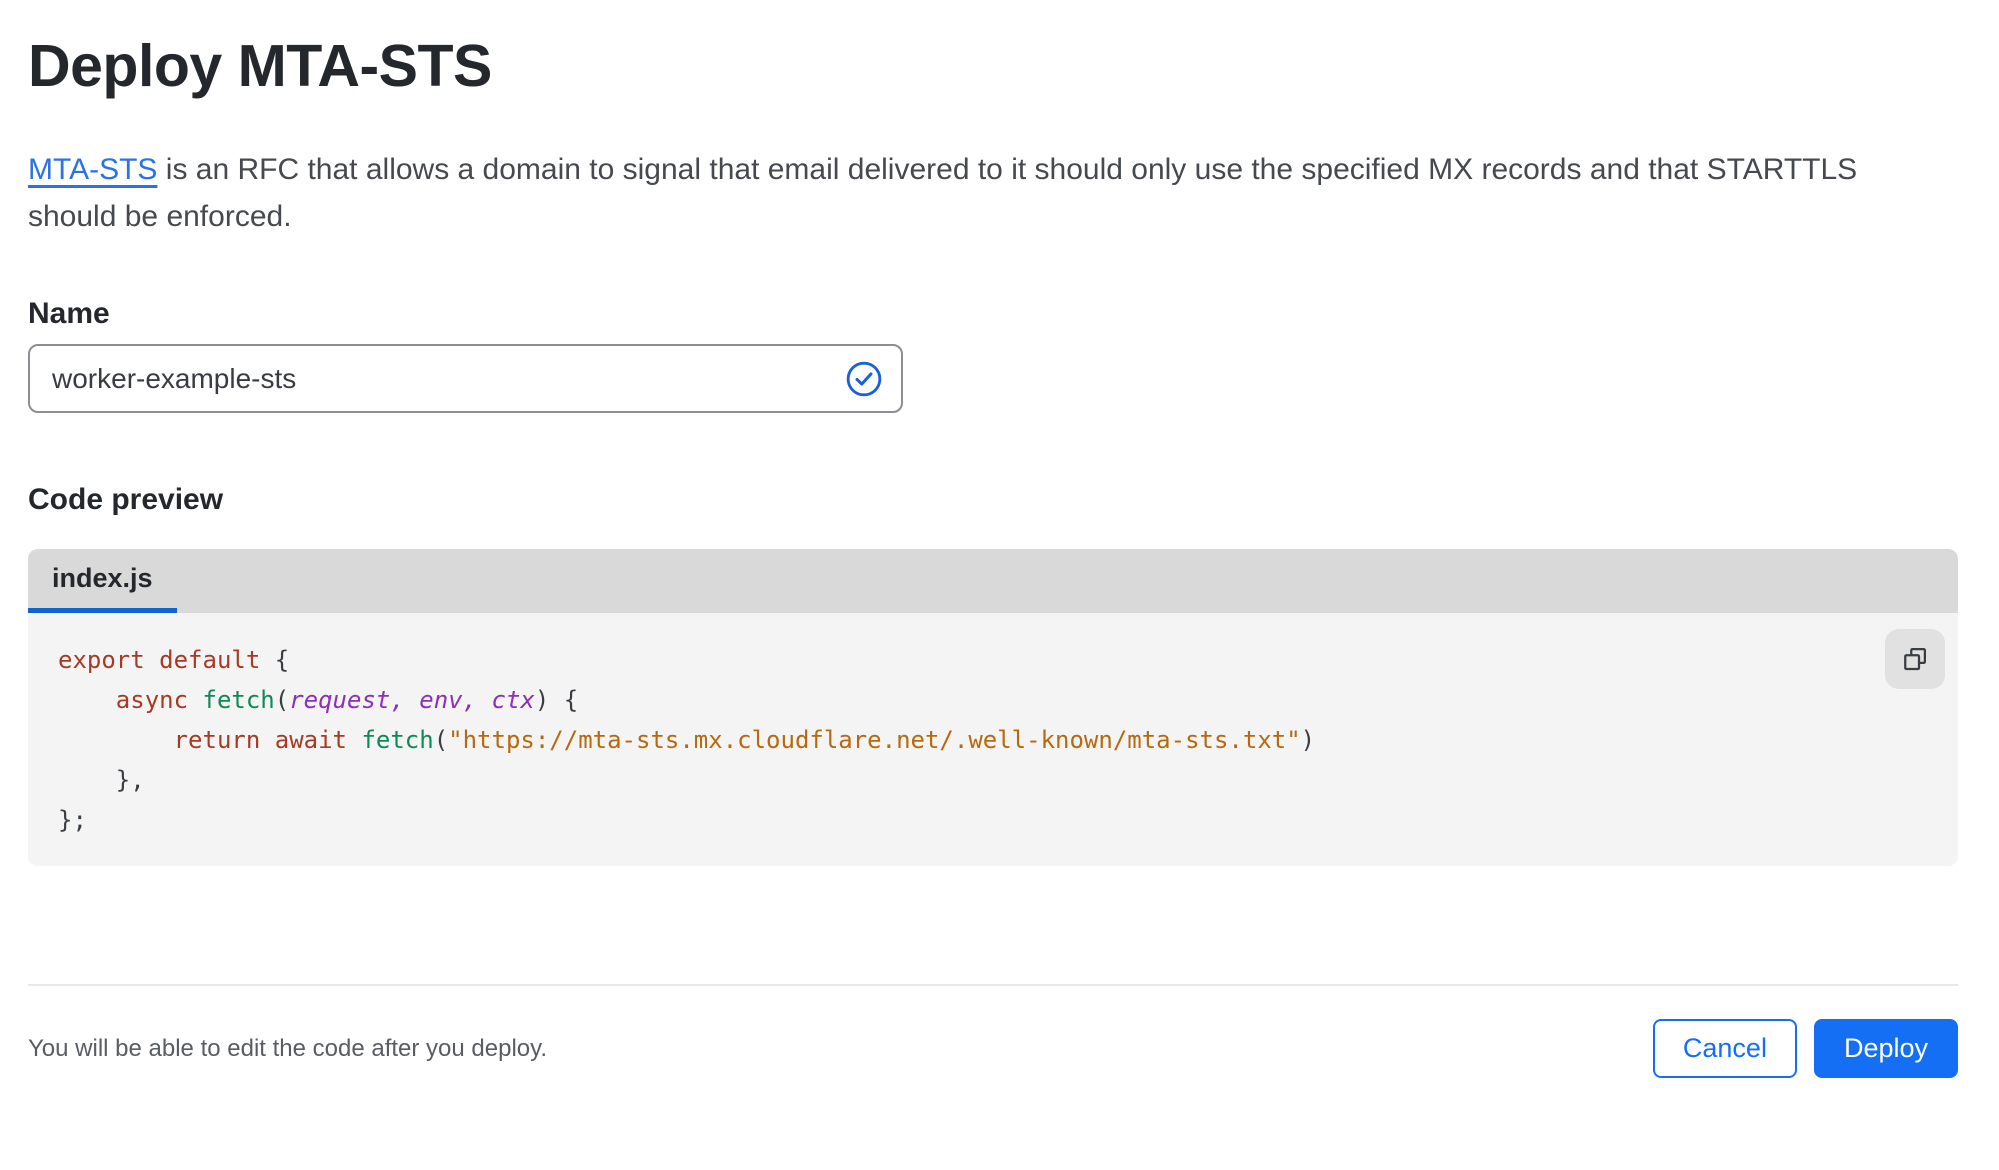  What do you see at coordinates (864, 379) in the screenshot?
I see `check-circle-icon` at bounding box center [864, 379].